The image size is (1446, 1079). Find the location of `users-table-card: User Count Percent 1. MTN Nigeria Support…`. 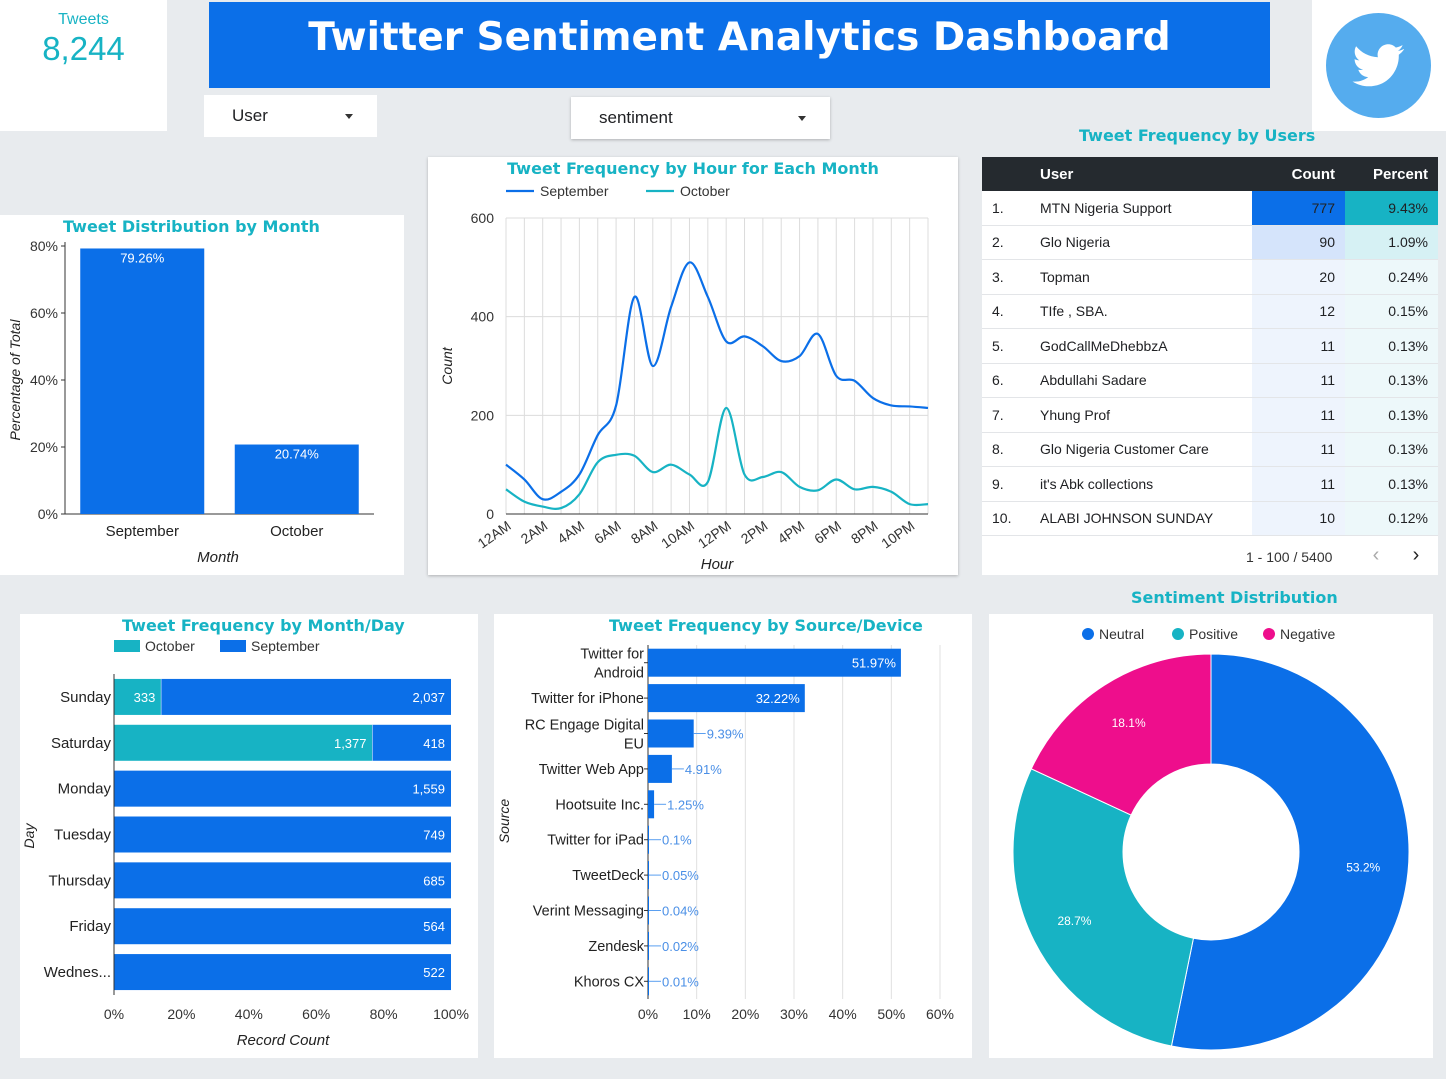

users-table-card: User Count Percent 1. MTN Nigeria Support… is located at coordinates (1210, 366).